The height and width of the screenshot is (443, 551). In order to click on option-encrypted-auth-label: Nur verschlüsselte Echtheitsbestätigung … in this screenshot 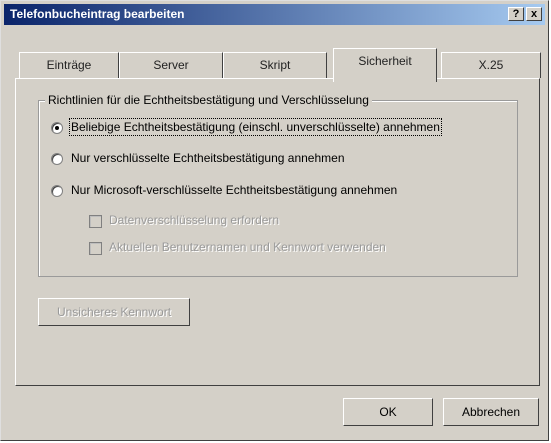, I will do `click(208, 158)`.